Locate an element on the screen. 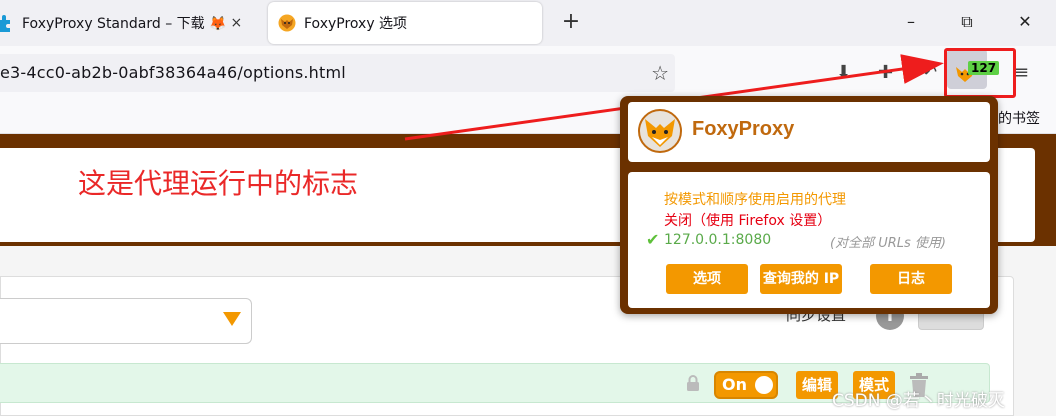 The width and height of the screenshot is (1056, 416). options-button: 选项 is located at coordinates (707, 279).